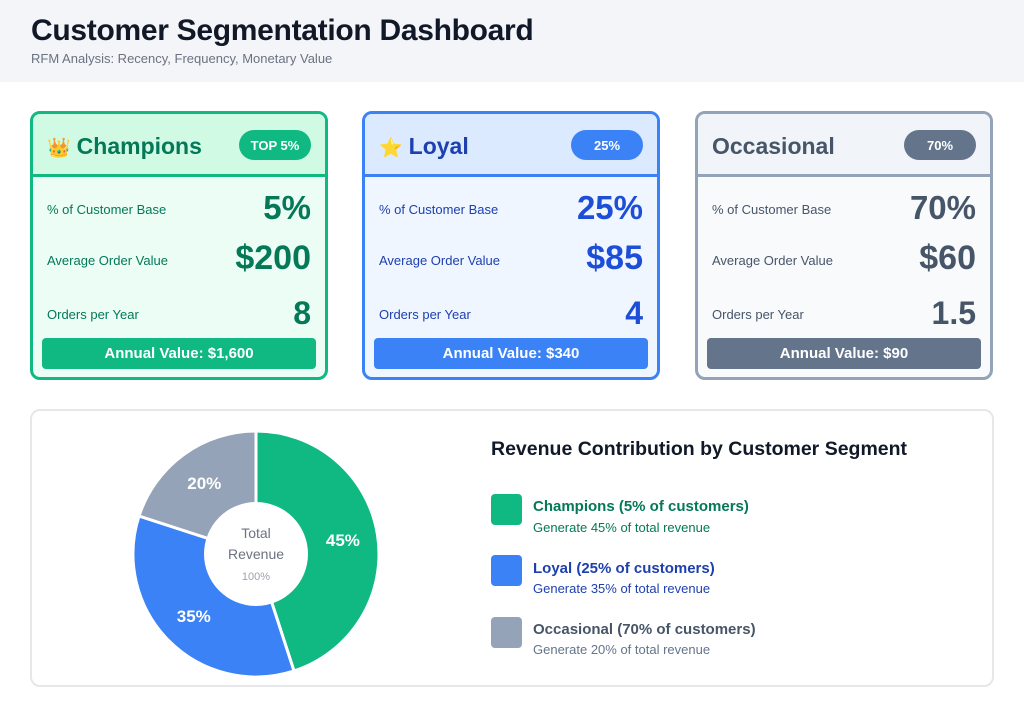 The height and width of the screenshot is (717, 1024). I want to click on crown-icon: 👑, so click(59, 148).